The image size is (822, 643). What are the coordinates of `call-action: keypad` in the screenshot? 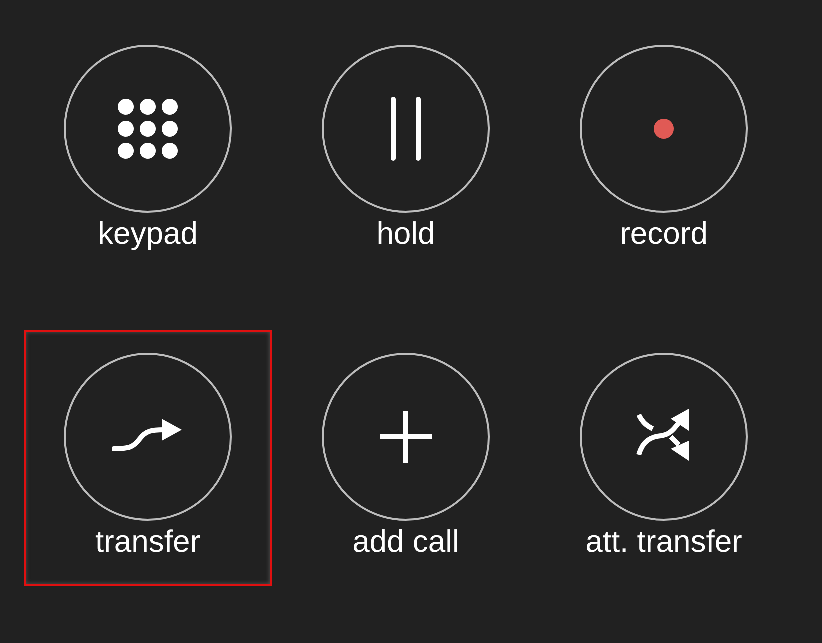 It's located at (148, 150).